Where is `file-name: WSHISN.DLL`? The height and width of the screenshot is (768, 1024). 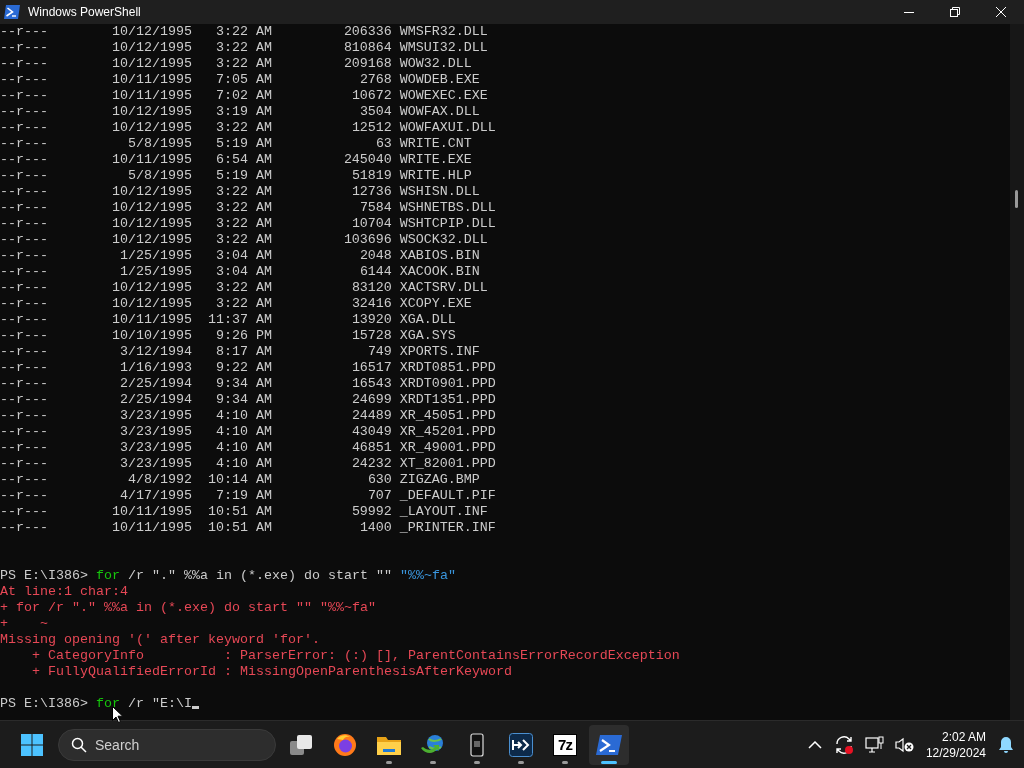 file-name: WSHISN.DLL is located at coordinates (439, 191).